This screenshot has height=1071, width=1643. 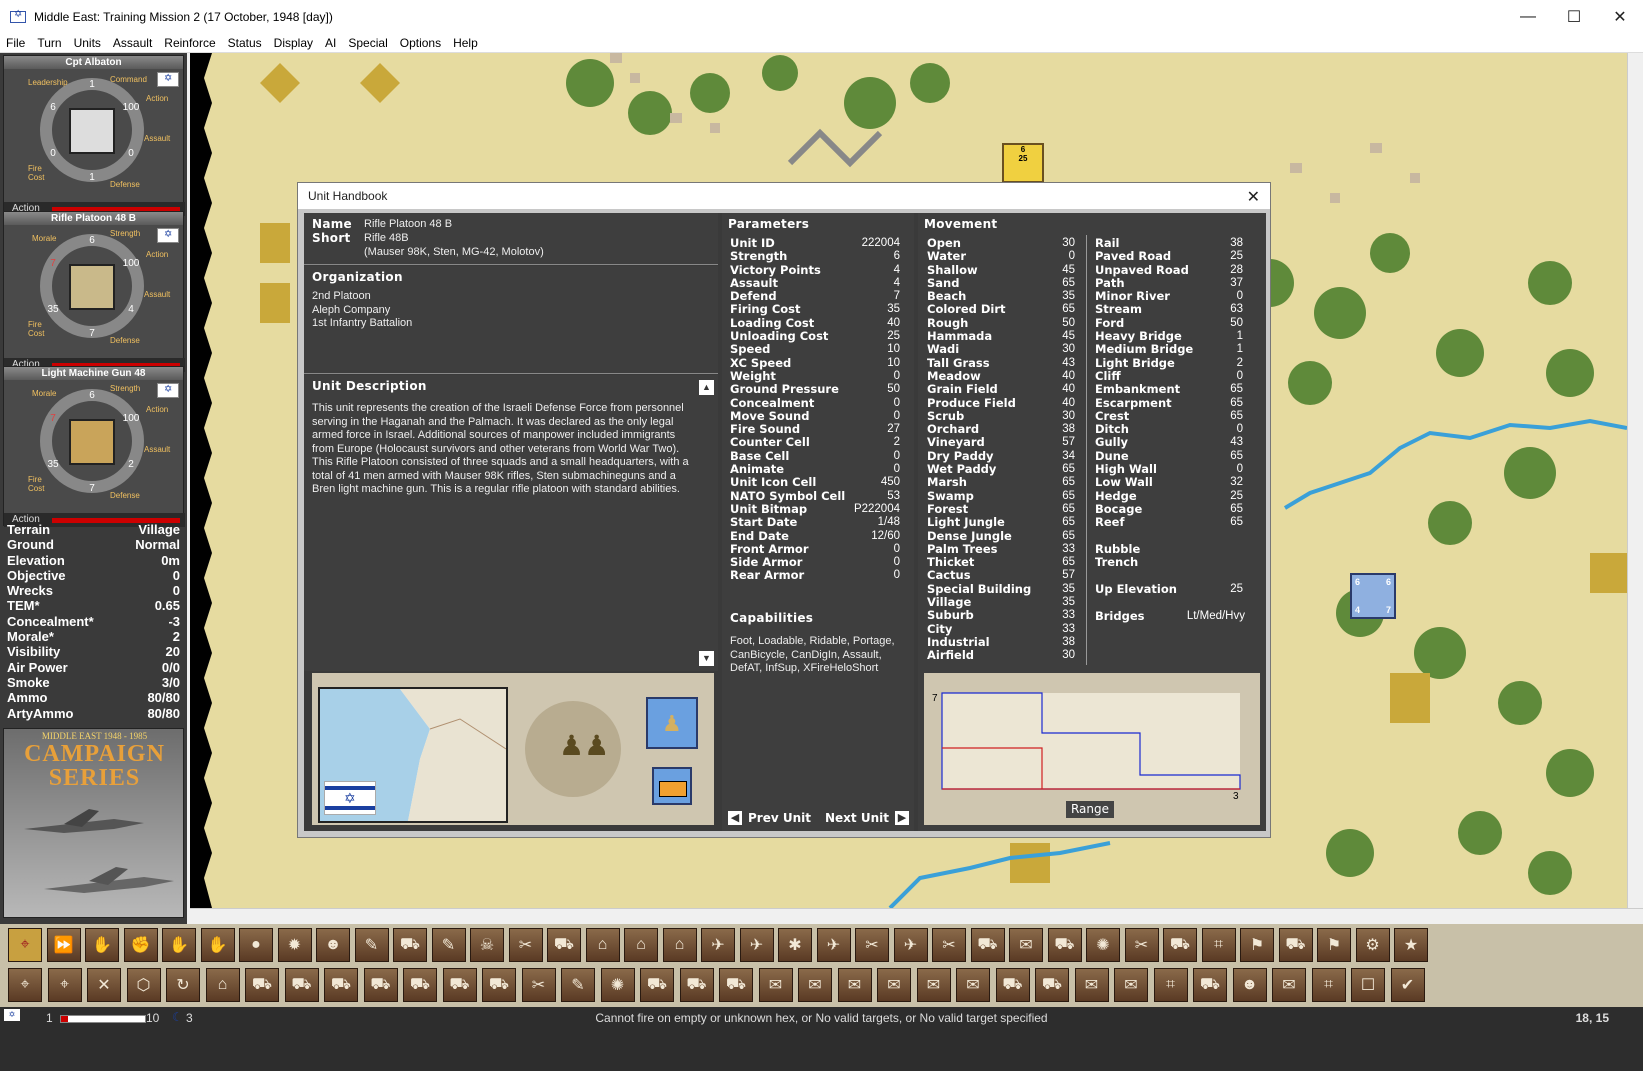 What do you see at coordinates (49, 43) in the screenshot?
I see `menu-turn: Turn` at bounding box center [49, 43].